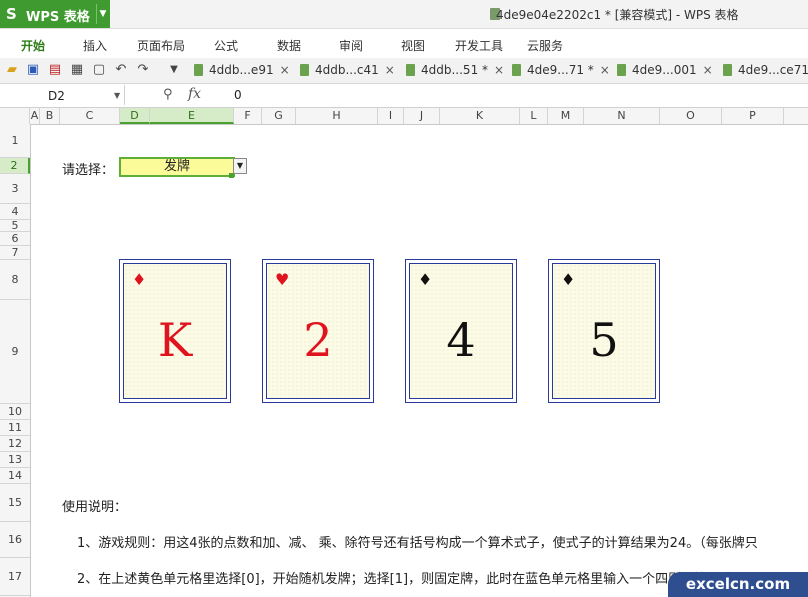 Image resolution: width=808 pixels, height=597 pixels. What do you see at coordinates (665, 70) in the screenshot?
I see `doc-tab: 4de9...001 ×` at bounding box center [665, 70].